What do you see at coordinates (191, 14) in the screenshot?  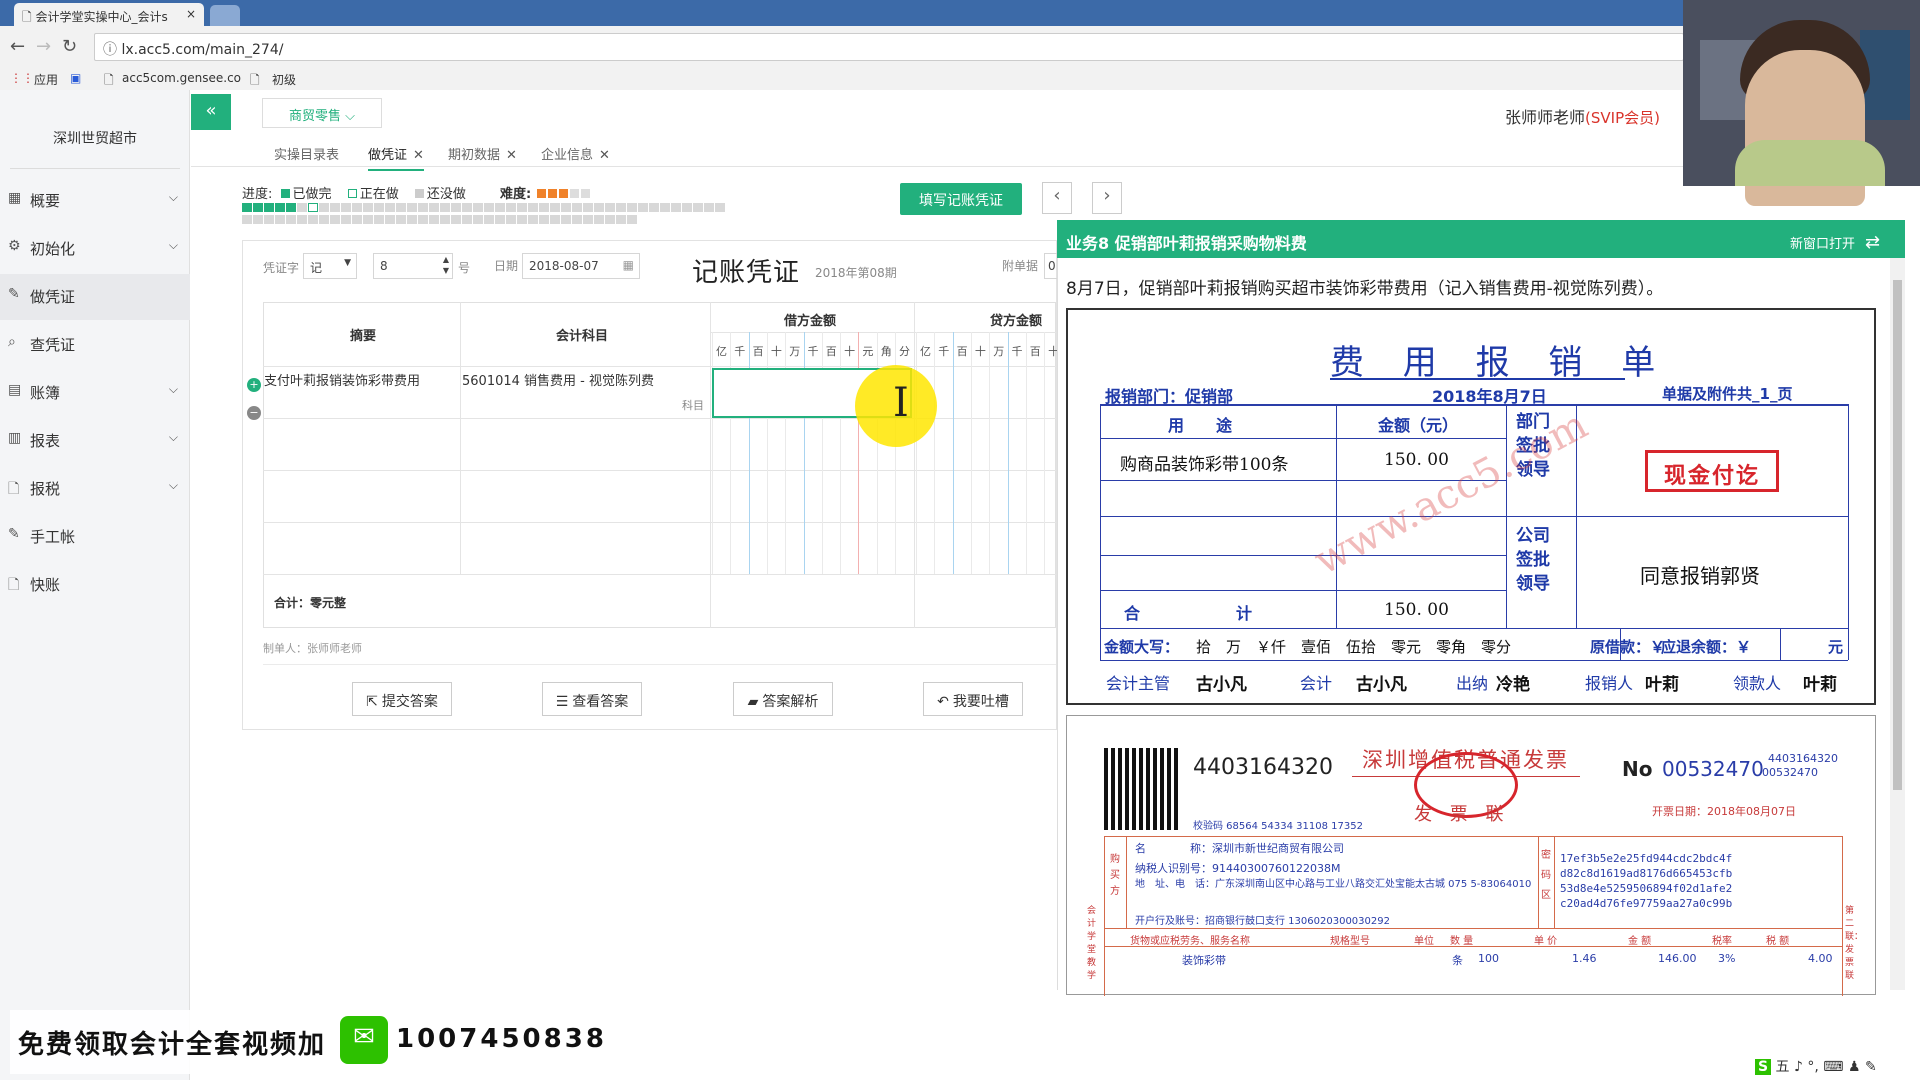 I see `tab-close-icon: ×` at bounding box center [191, 14].